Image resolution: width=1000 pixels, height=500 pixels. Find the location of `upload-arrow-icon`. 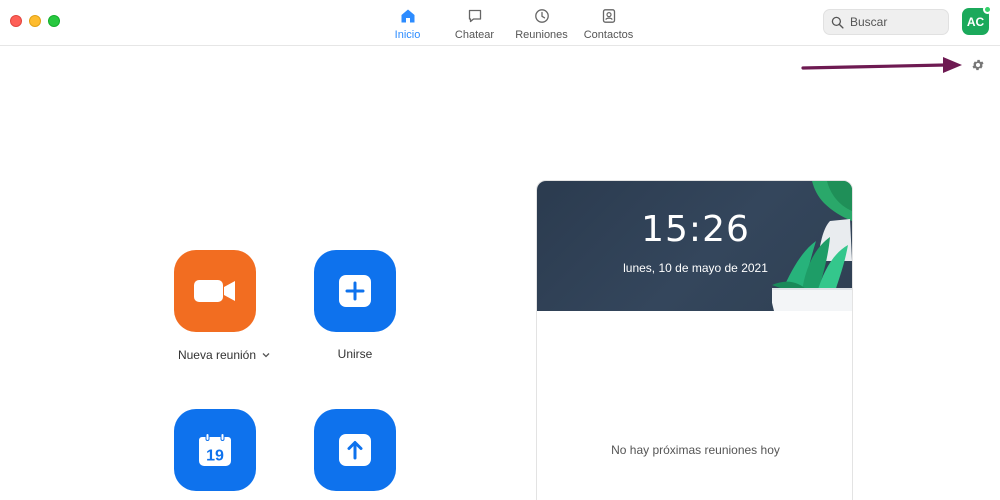

upload-arrow-icon is located at coordinates (355, 450).